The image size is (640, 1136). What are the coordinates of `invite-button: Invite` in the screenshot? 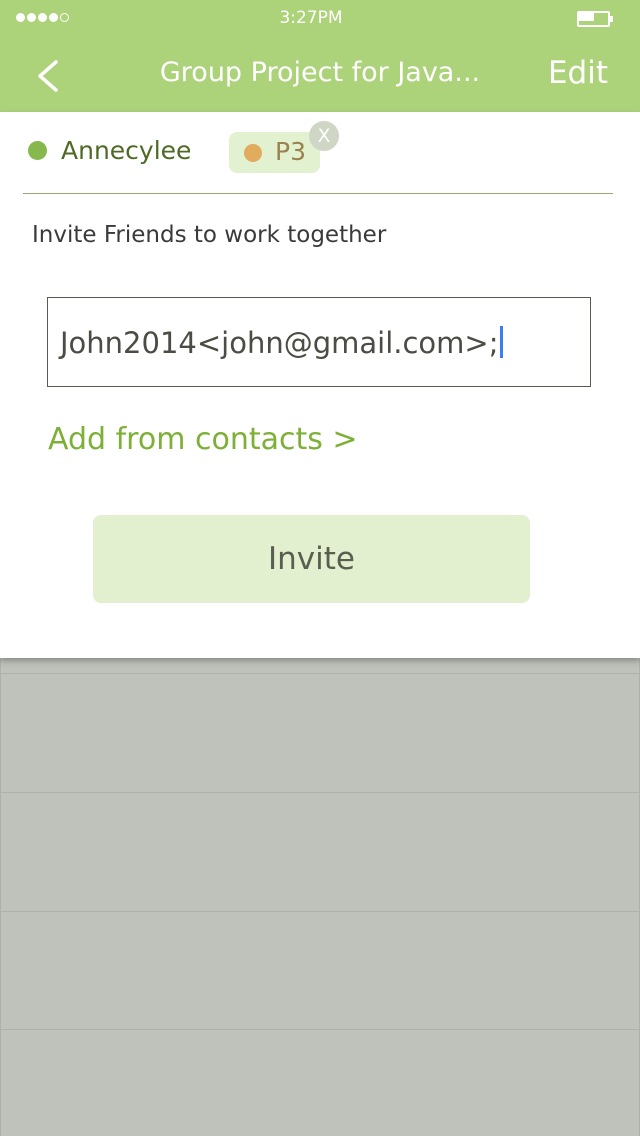 It's located at (311, 559).